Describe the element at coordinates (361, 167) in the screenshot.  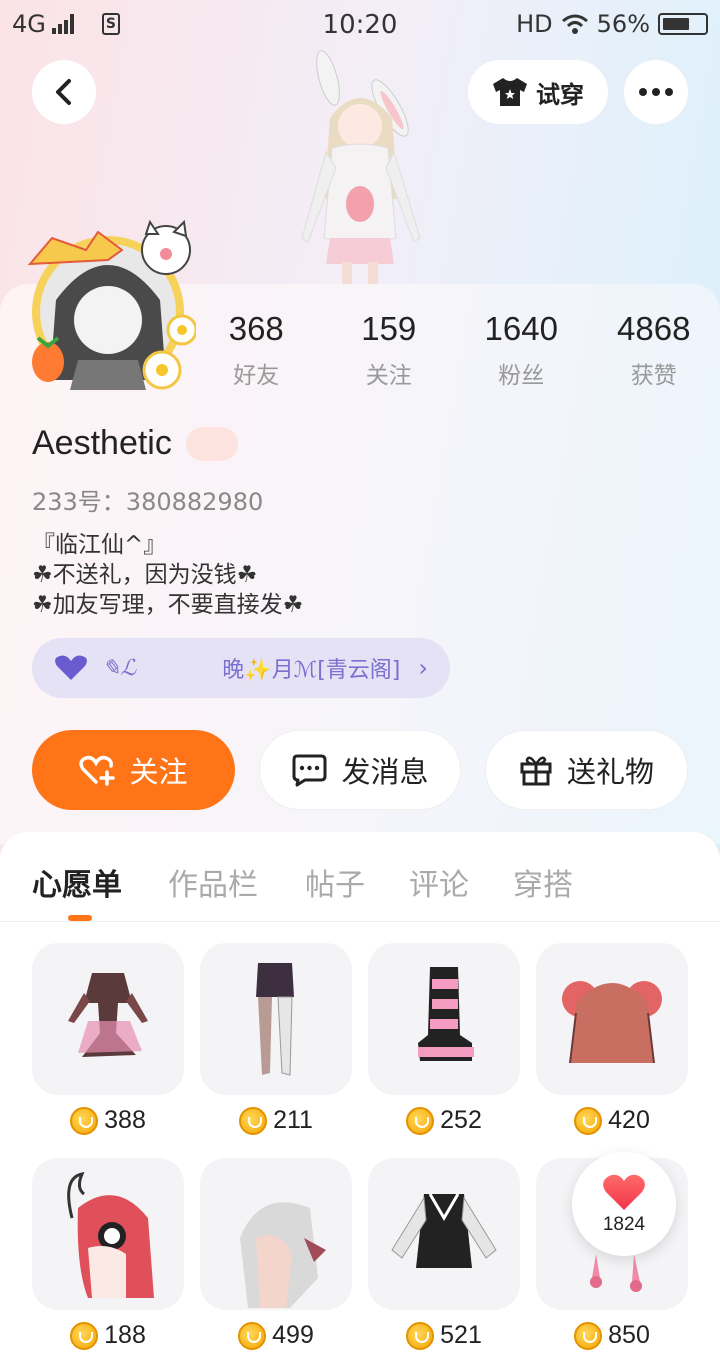
I see `character-figure` at that location.